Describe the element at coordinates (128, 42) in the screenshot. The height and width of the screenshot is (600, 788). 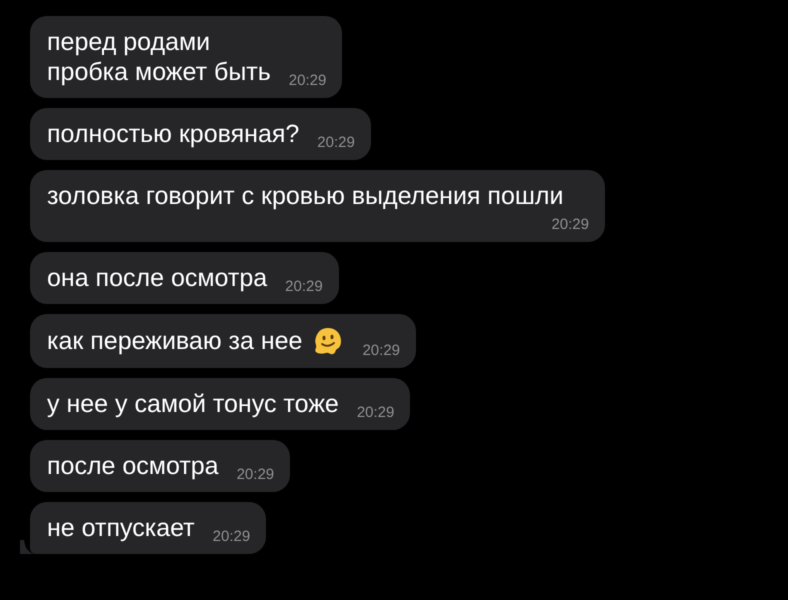
I see `message-text: перед родами` at that location.